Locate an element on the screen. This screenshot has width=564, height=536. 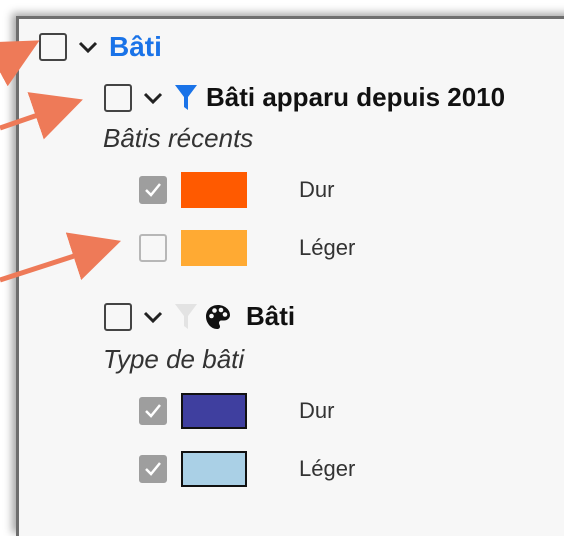
annotation-arrows is located at coordinates (61, 161).